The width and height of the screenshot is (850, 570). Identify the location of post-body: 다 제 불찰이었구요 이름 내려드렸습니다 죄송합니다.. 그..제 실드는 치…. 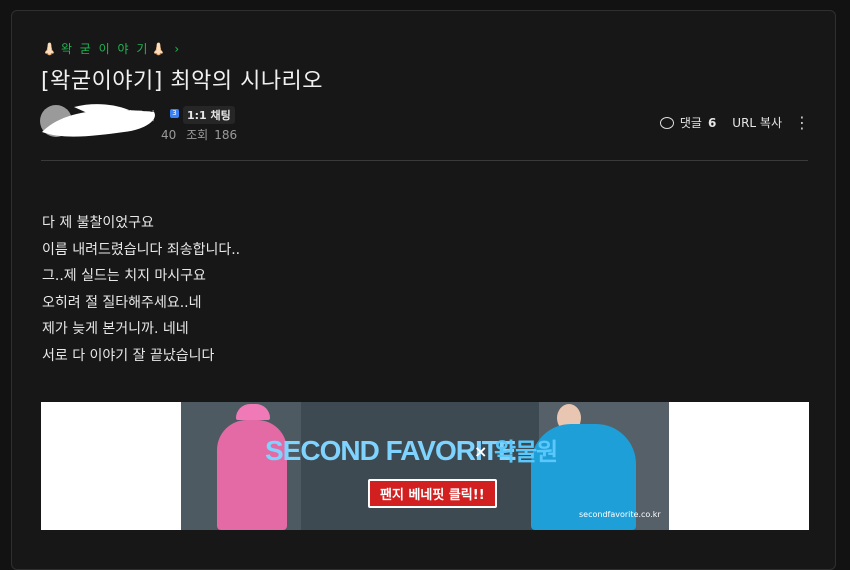
(141, 289).